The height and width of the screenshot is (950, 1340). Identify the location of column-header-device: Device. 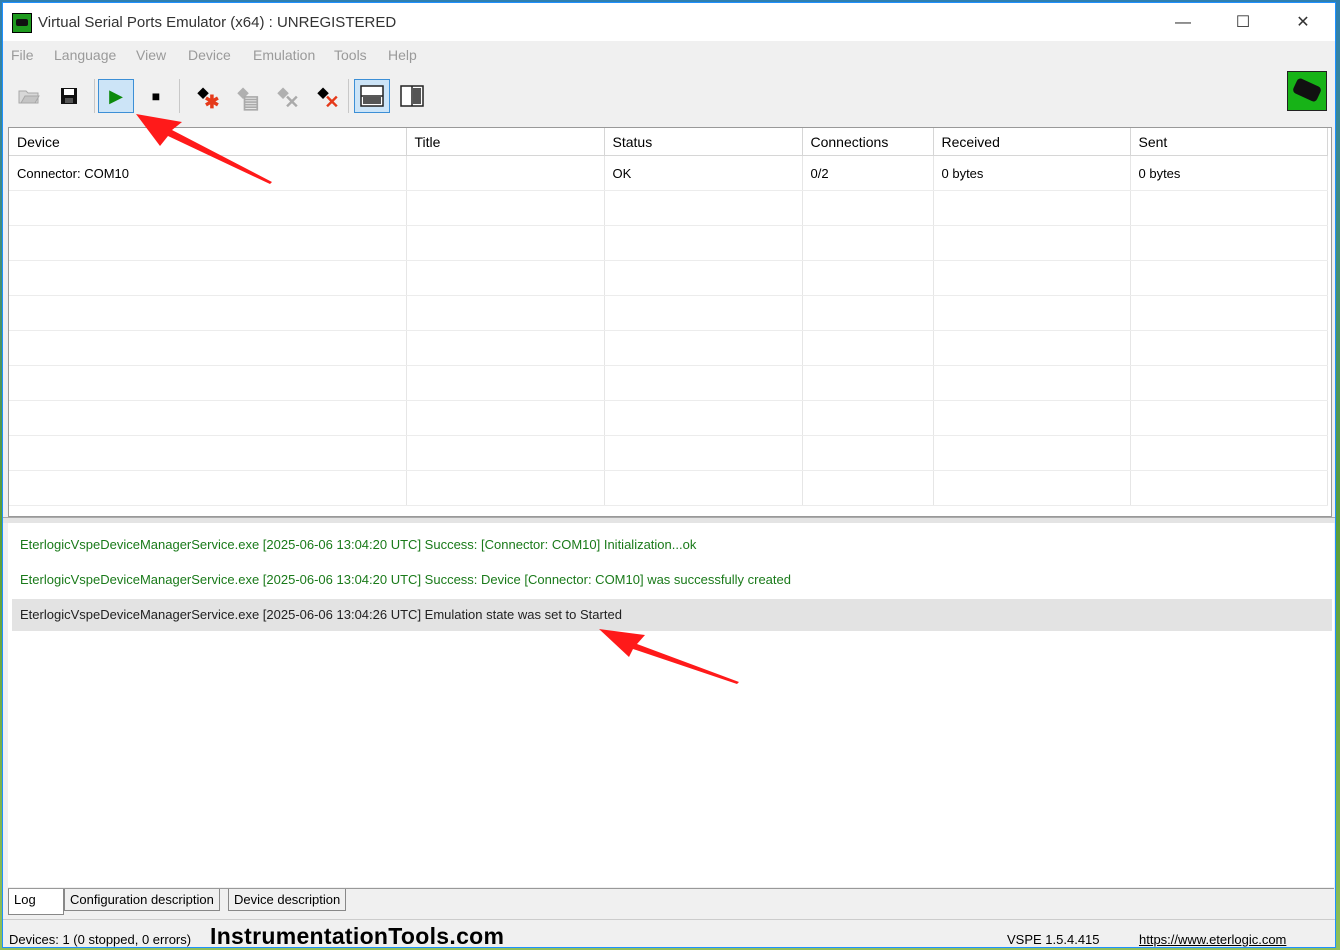
(208, 142).